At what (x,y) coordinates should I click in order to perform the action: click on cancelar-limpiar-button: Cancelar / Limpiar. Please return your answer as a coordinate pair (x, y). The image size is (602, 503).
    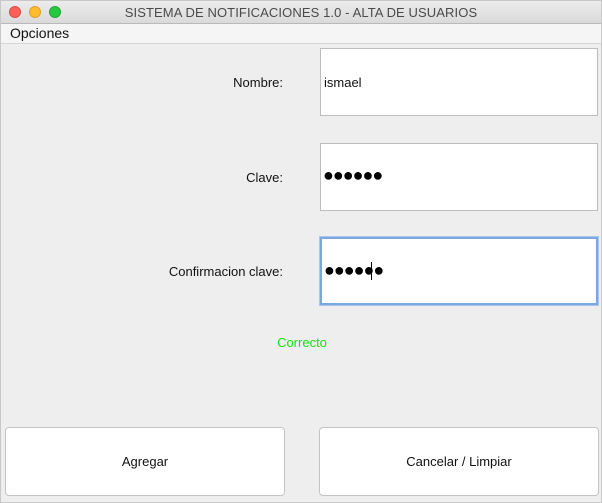
    Looking at the image, I should click on (459, 461).